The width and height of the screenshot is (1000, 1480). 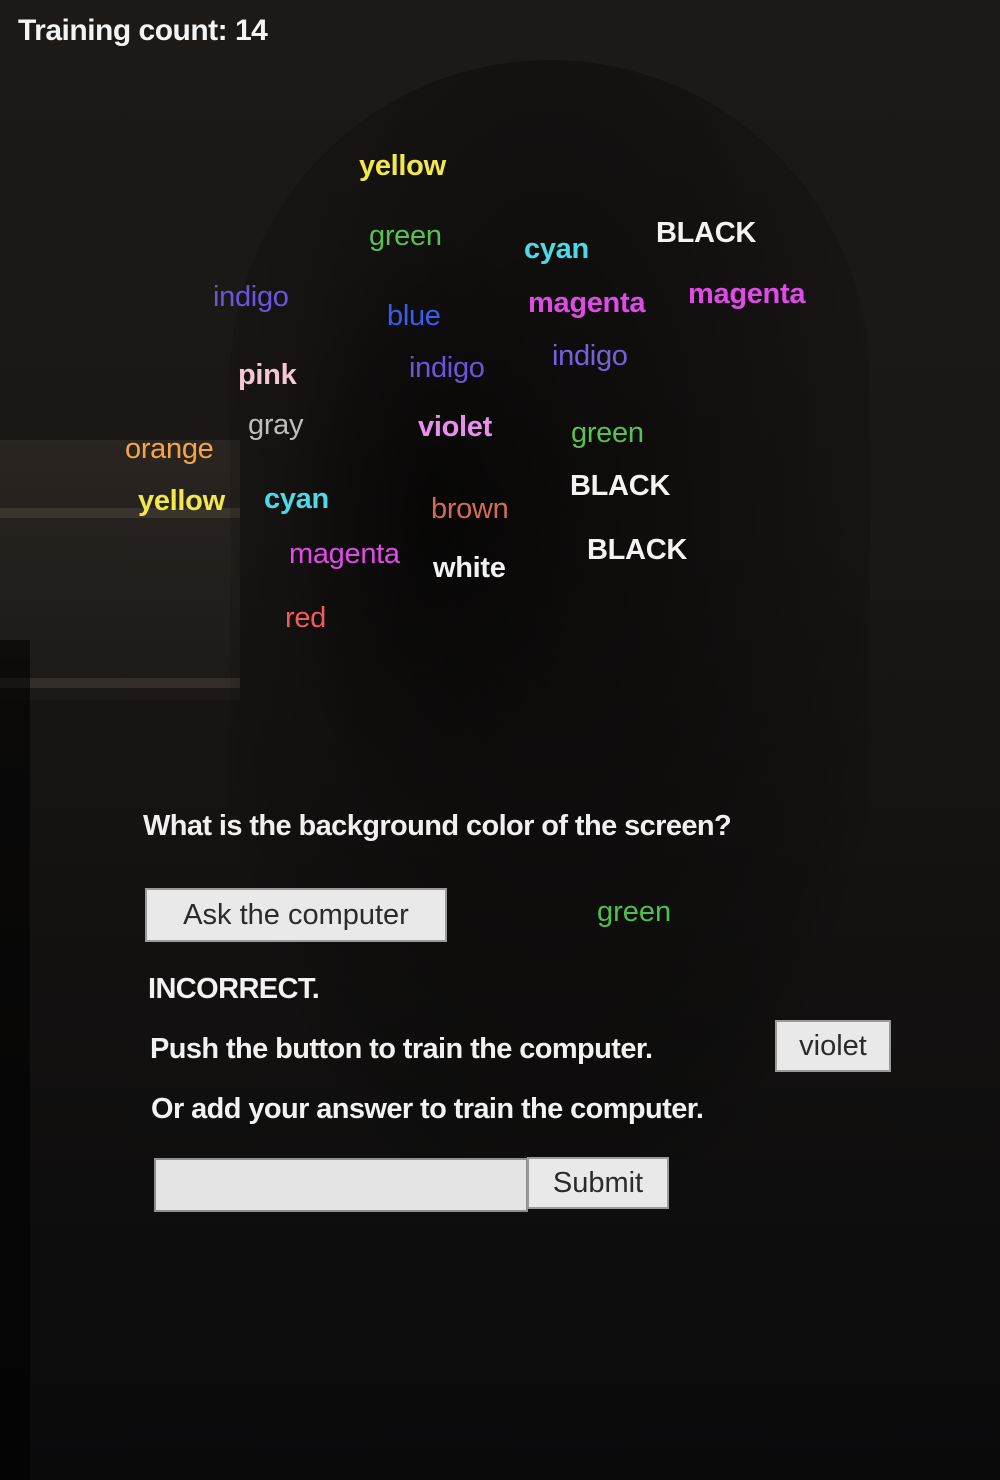 What do you see at coordinates (455, 427) in the screenshot?
I see `color-word: violet` at bounding box center [455, 427].